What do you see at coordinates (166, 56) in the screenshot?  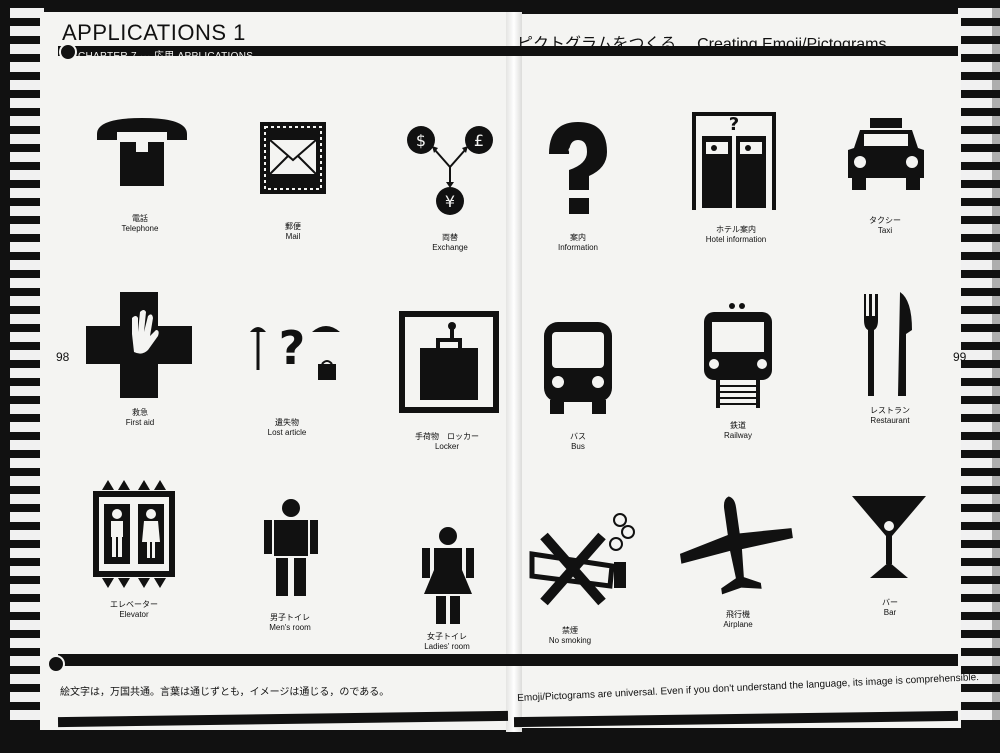 I see `chapter-label: CHAPTER 7 ··· 応用 APPLICATIONS` at bounding box center [166, 56].